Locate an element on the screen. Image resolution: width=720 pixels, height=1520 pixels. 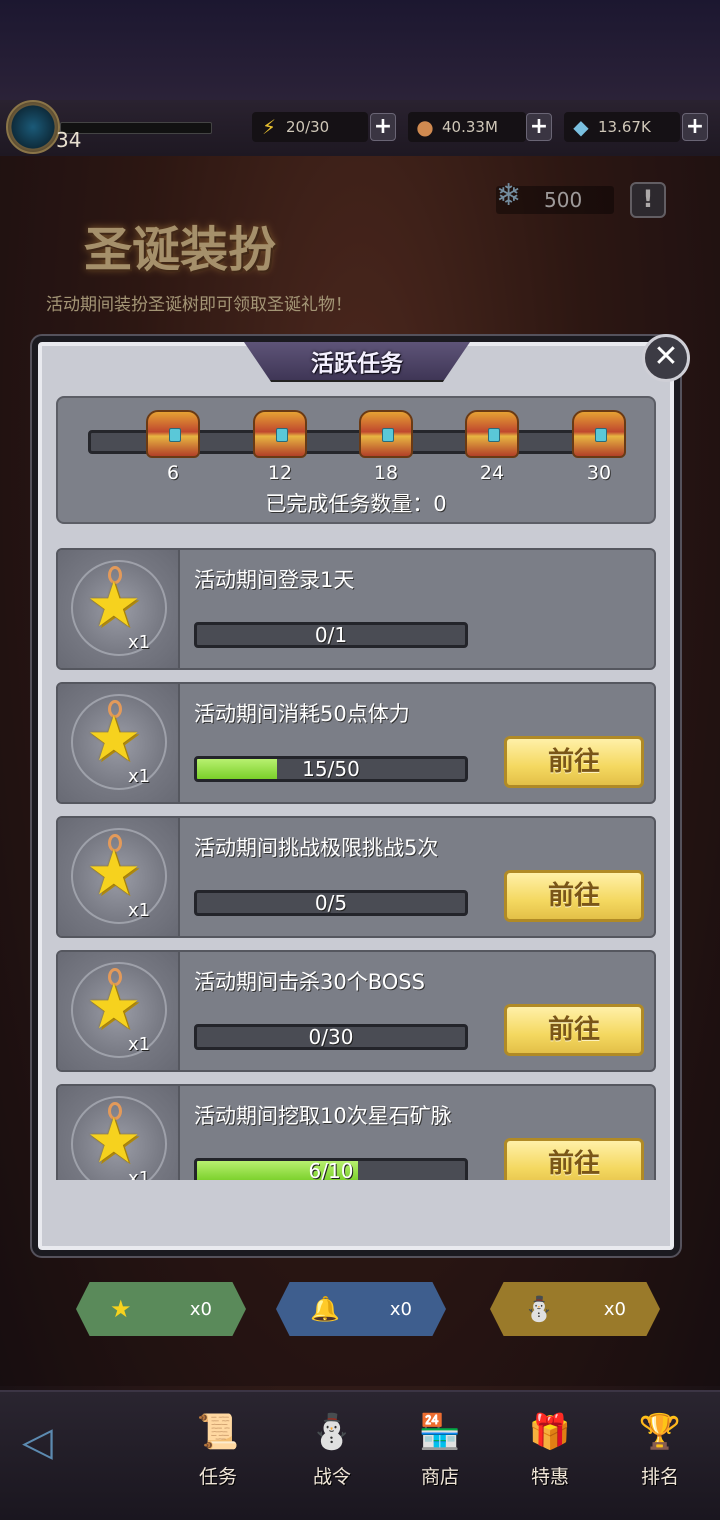
task-progress-bar: 0/1 is located at coordinates (331, 635).